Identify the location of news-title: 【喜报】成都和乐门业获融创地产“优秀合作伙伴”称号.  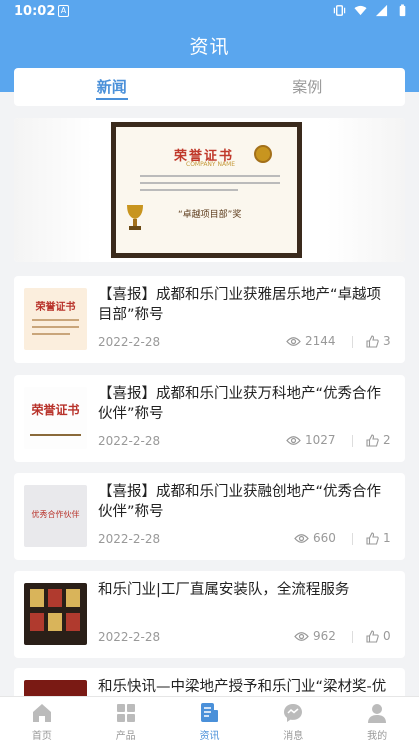
(240, 502).